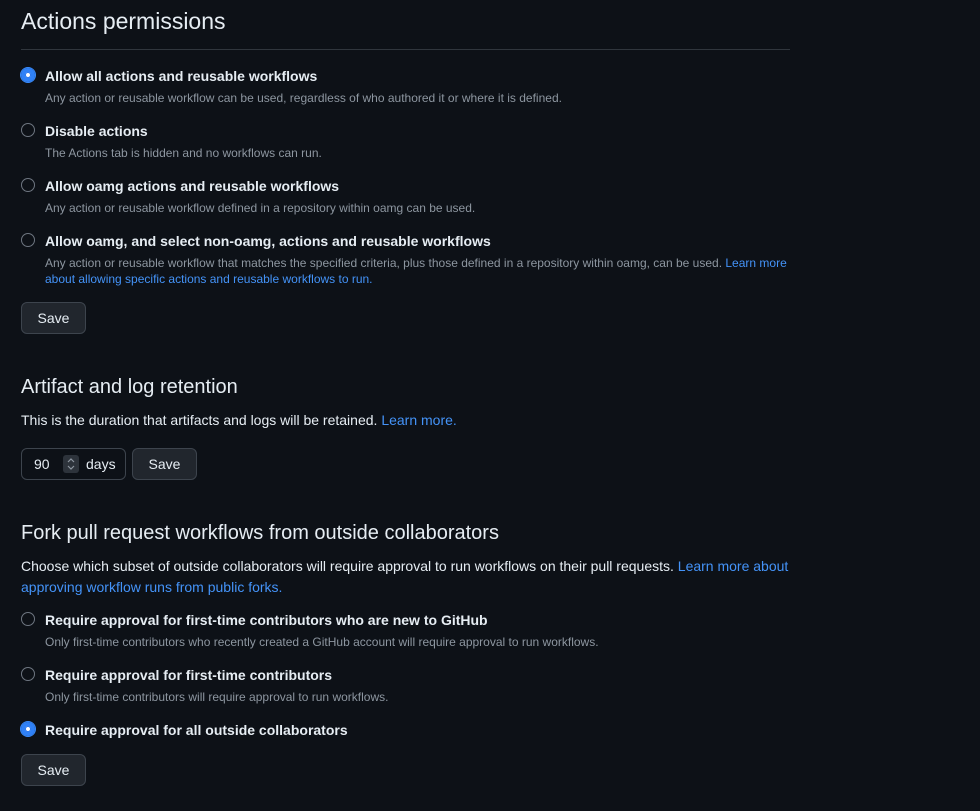  What do you see at coordinates (429, 76) in the screenshot?
I see `radio-label: Allow all actions and reusable workflows` at bounding box center [429, 76].